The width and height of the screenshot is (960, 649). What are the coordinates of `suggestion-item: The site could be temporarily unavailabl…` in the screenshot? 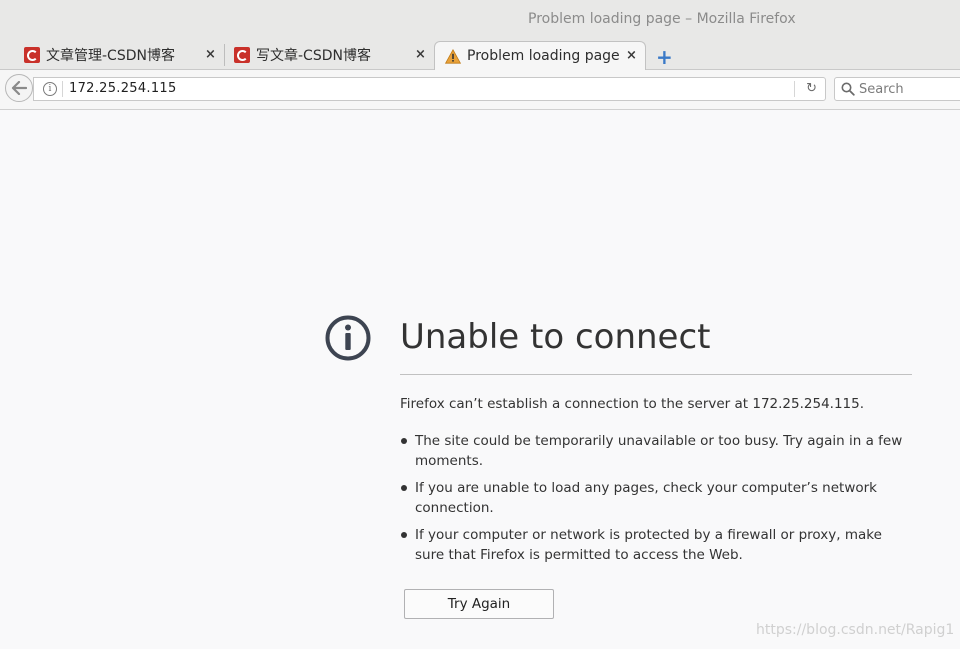 It's located at (656, 451).